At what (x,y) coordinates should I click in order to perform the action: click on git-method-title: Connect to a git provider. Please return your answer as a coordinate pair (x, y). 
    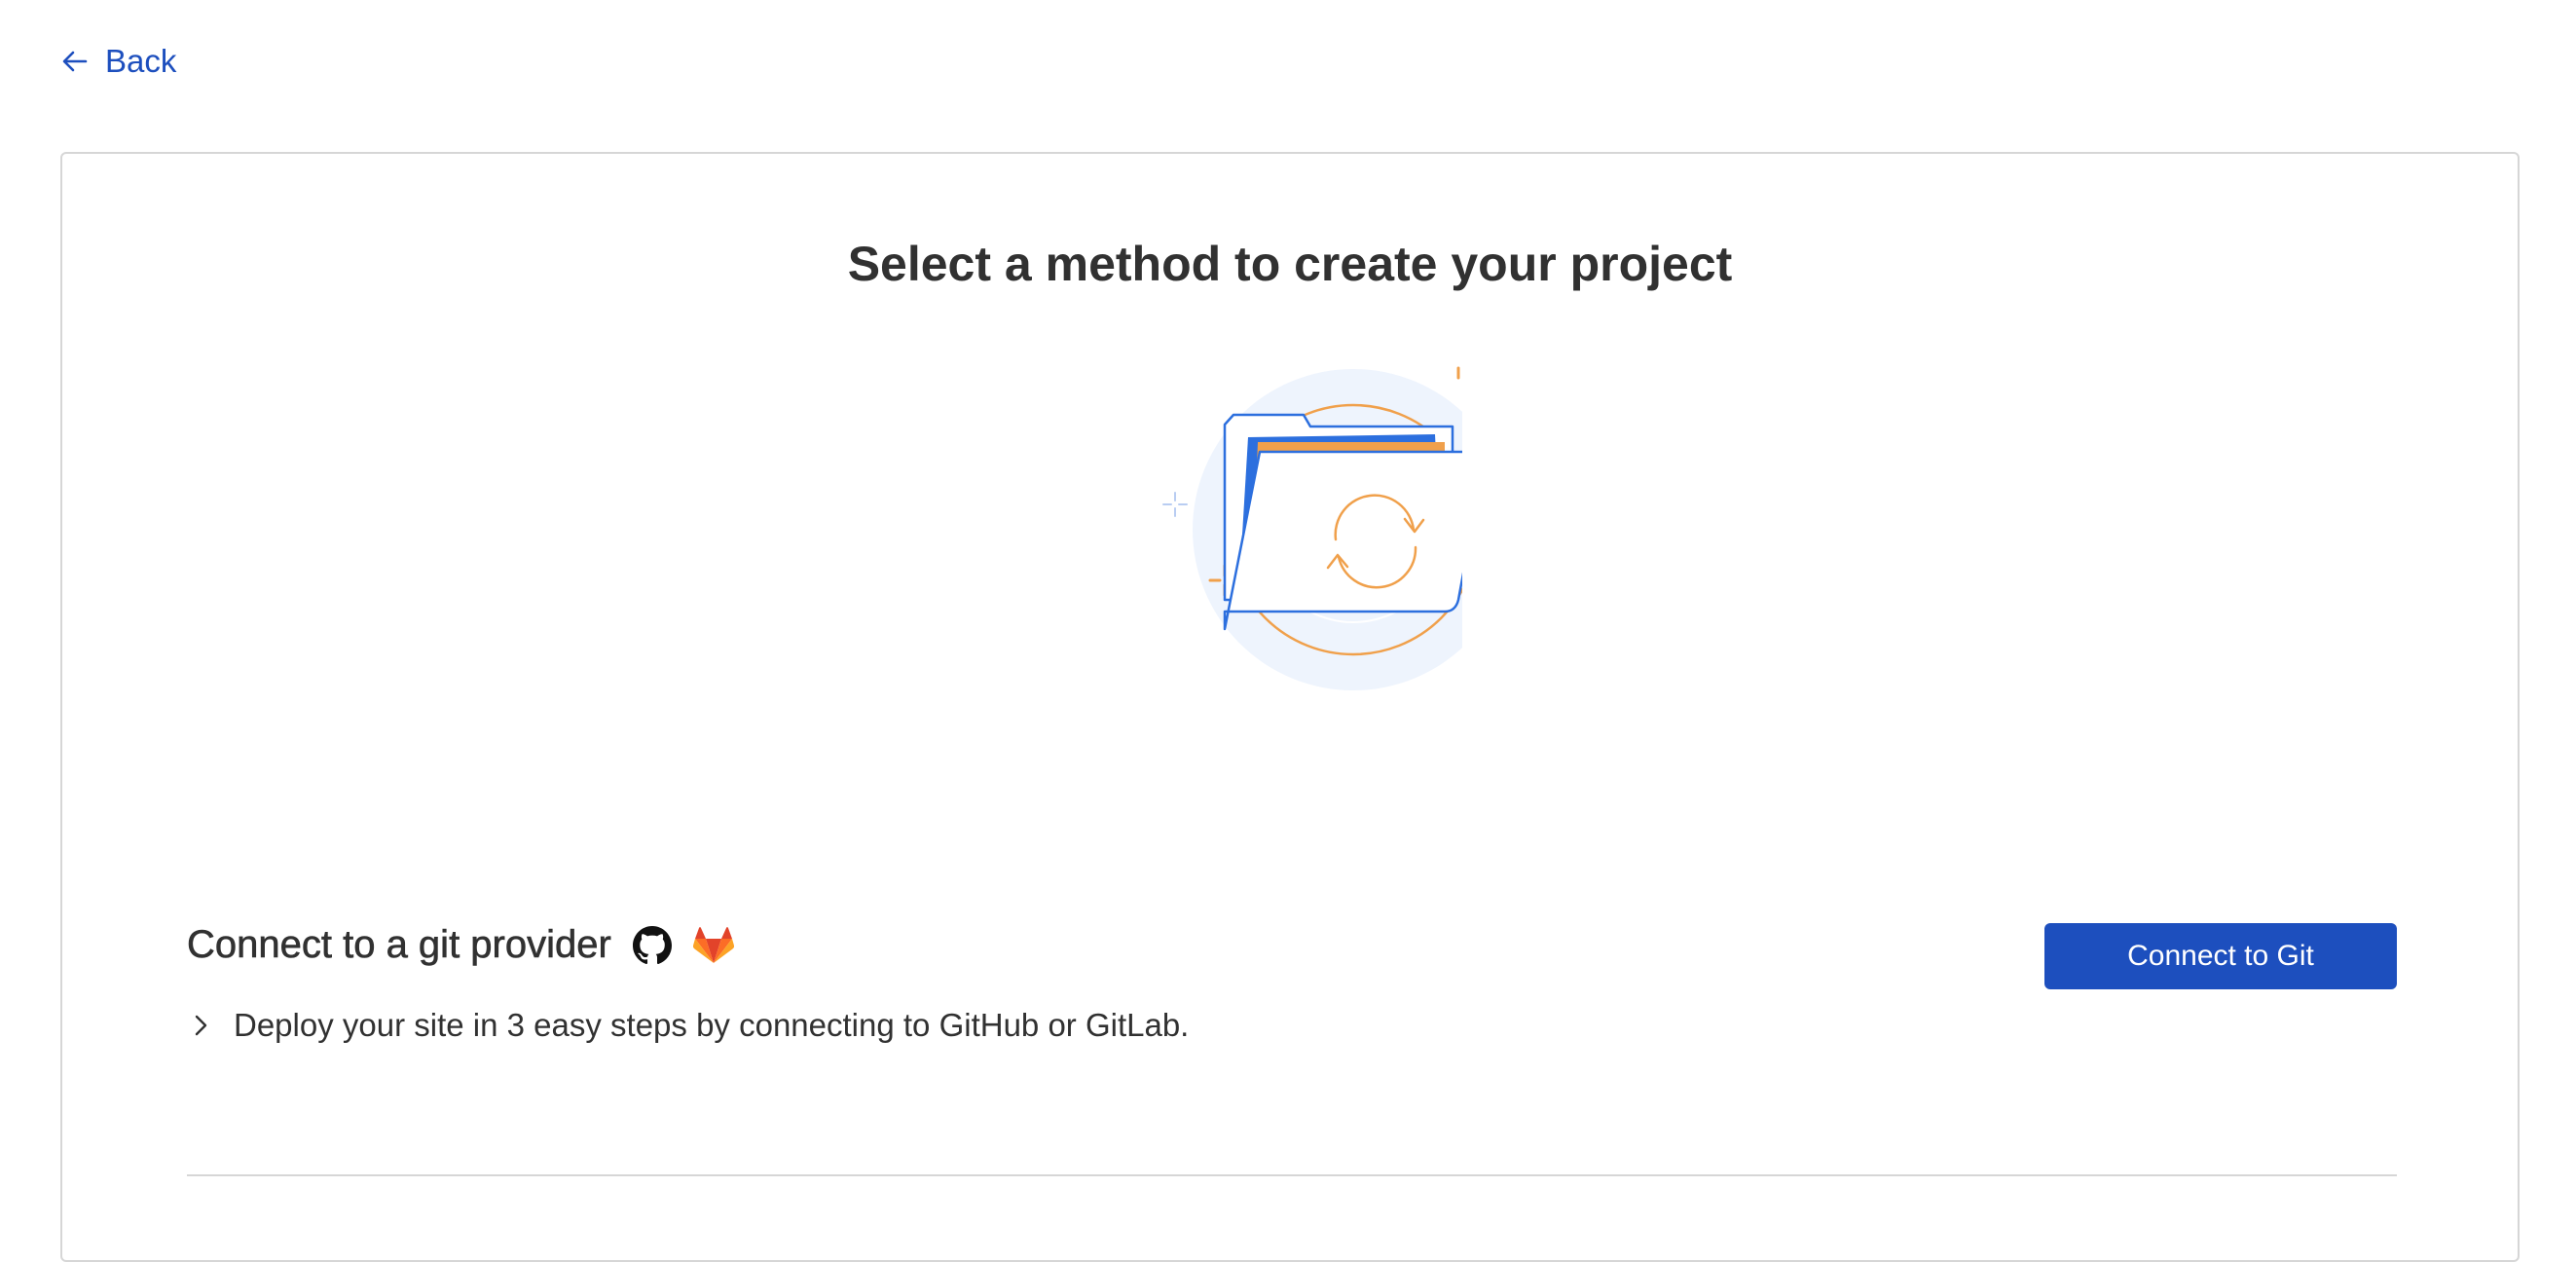
    Looking at the image, I should click on (460, 945).